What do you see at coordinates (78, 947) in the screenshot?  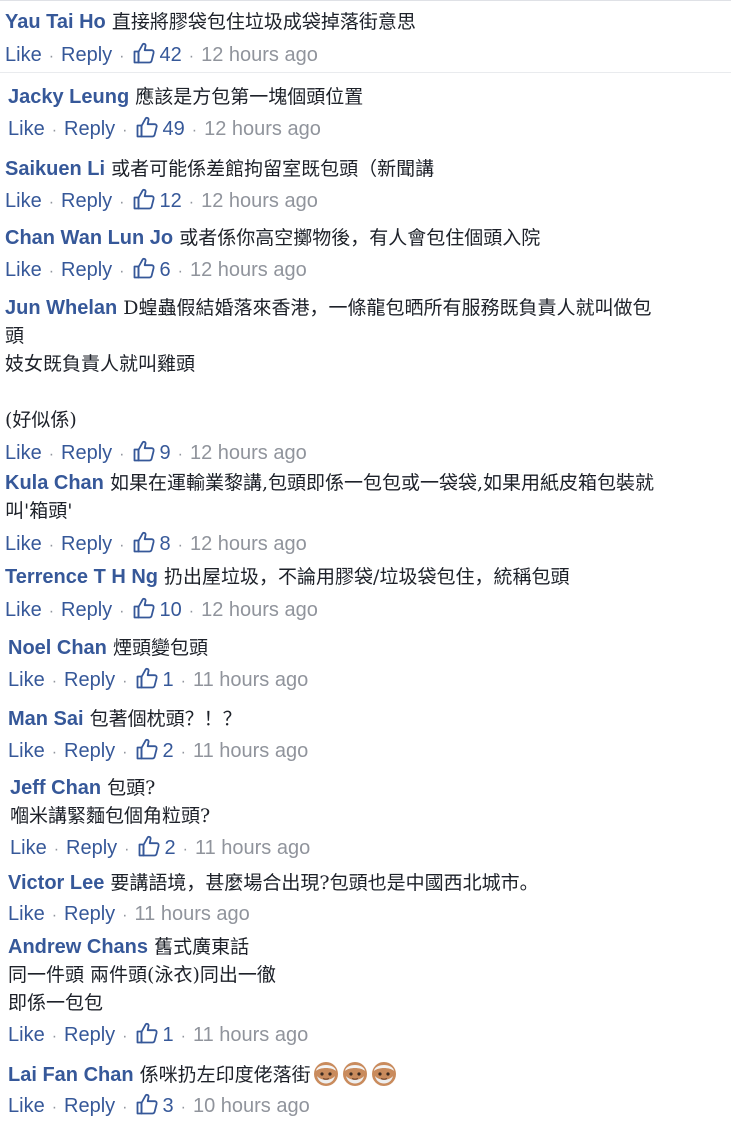 I see `commenter-name: Andrew Chans` at bounding box center [78, 947].